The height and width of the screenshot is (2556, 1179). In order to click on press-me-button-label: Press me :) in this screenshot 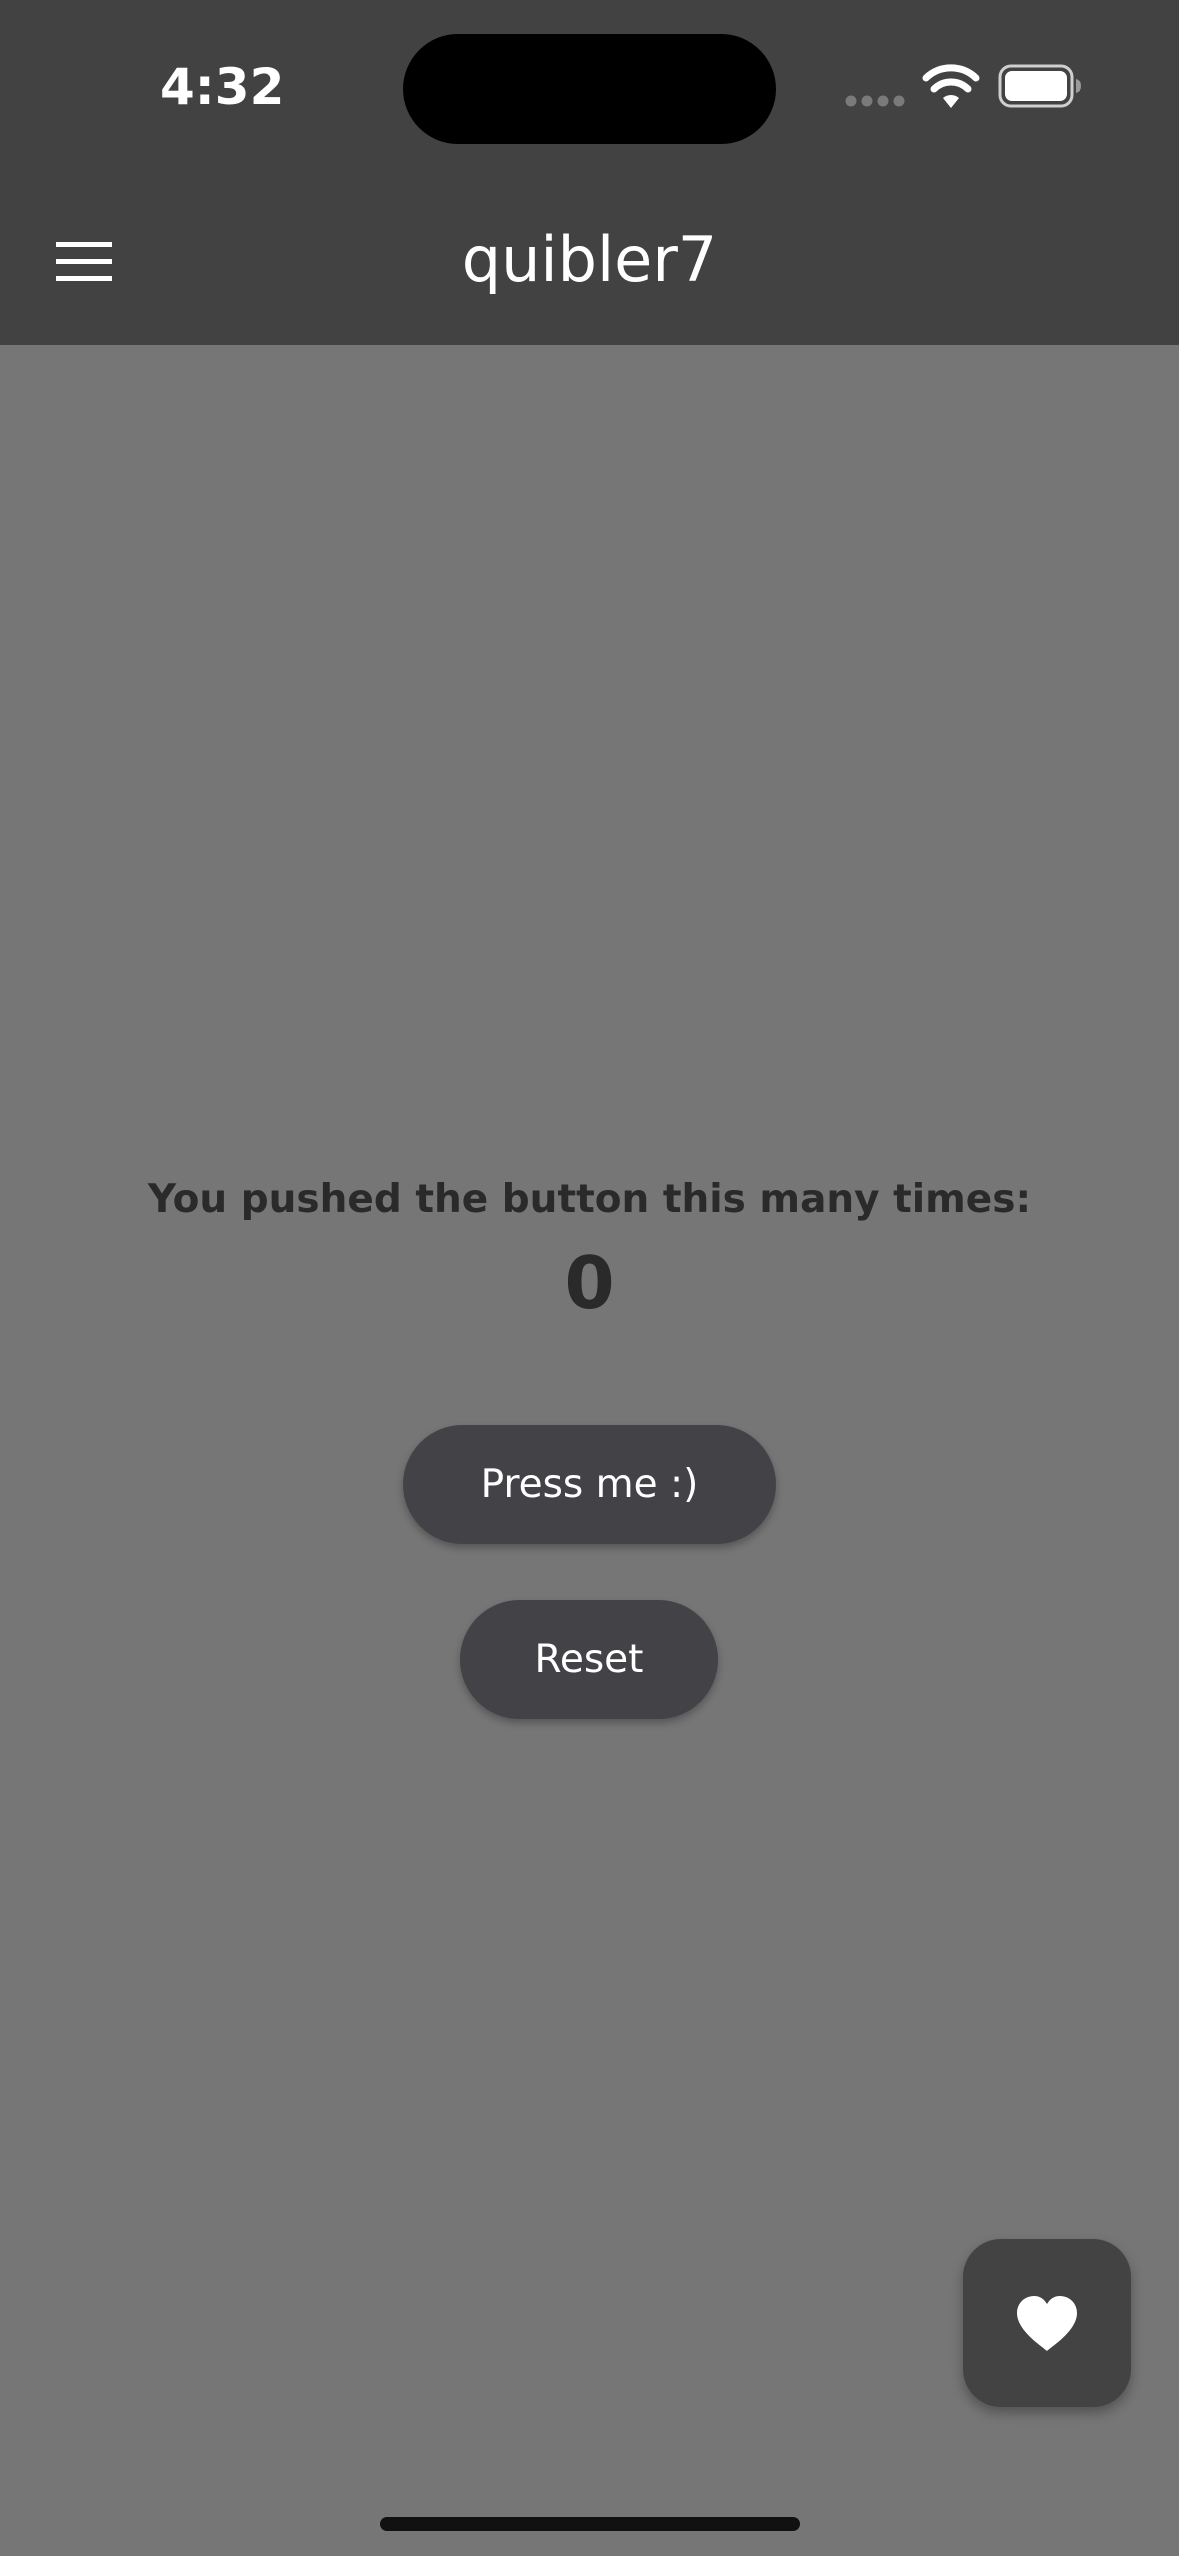, I will do `click(589, 1484)`.